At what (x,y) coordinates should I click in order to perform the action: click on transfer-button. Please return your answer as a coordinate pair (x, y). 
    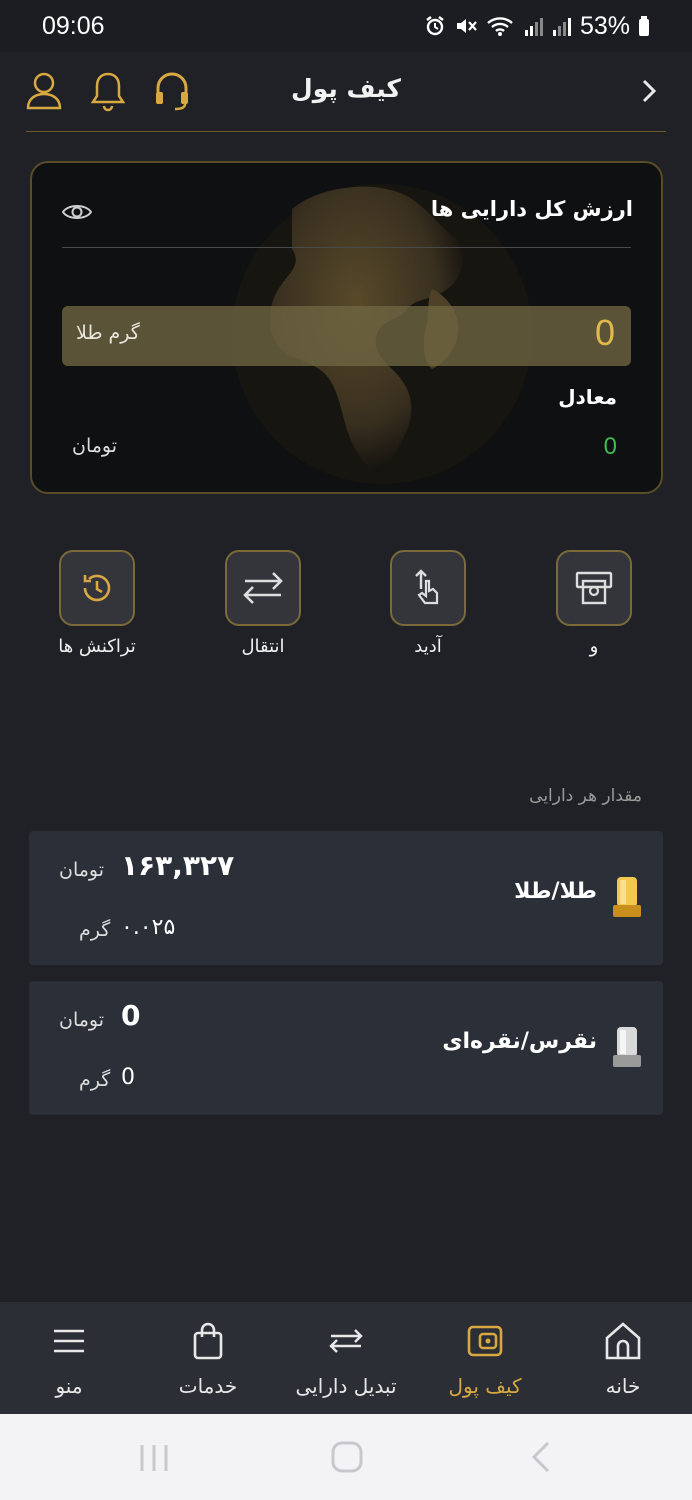
    Looking at the image, I should click on (263, 588).